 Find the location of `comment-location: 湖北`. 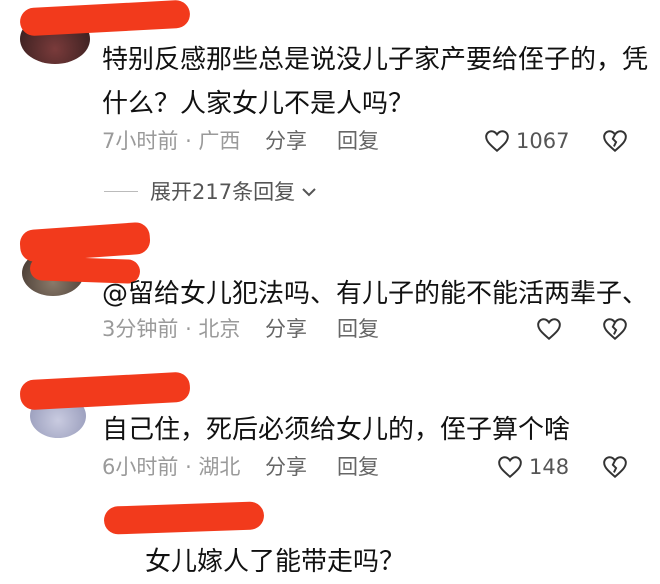

comment-location: 湖北 is located at coordinates (219, 467).